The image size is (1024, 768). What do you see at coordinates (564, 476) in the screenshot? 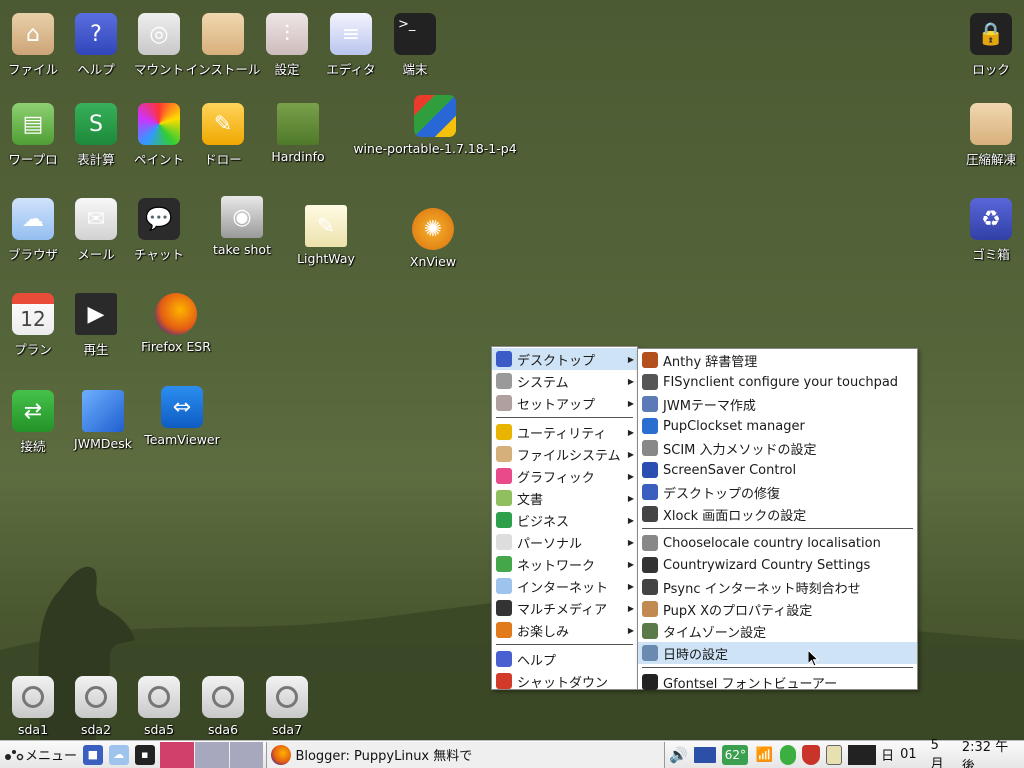
I see `main-menu-item: グラフィック ▶` at bounding box center [564, 476].